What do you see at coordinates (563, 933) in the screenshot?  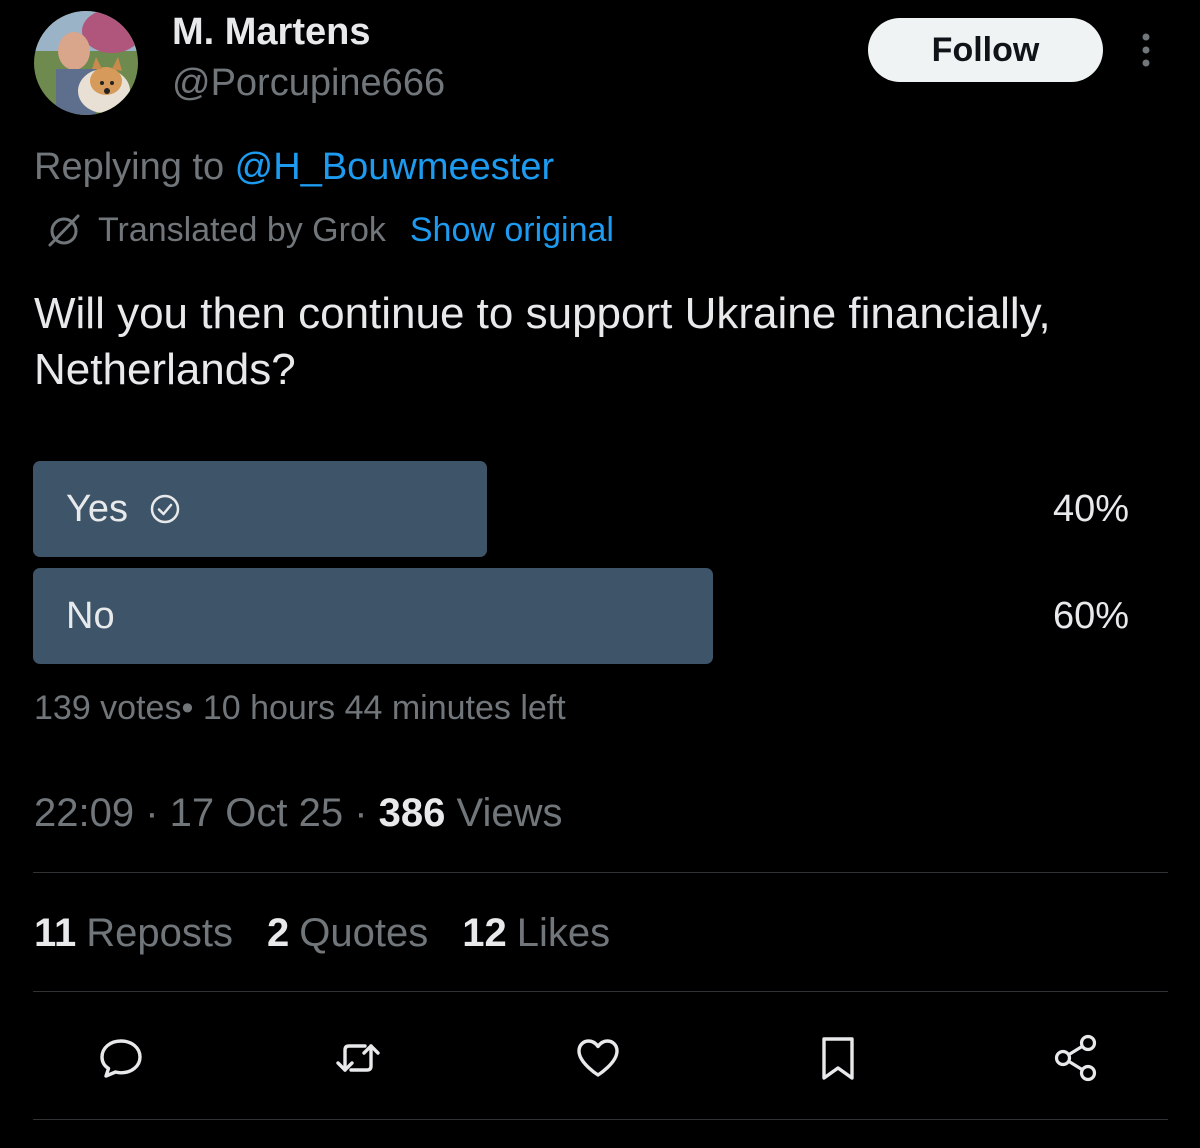 I see `likes-label: Likes` at bounding box center [563, 933].